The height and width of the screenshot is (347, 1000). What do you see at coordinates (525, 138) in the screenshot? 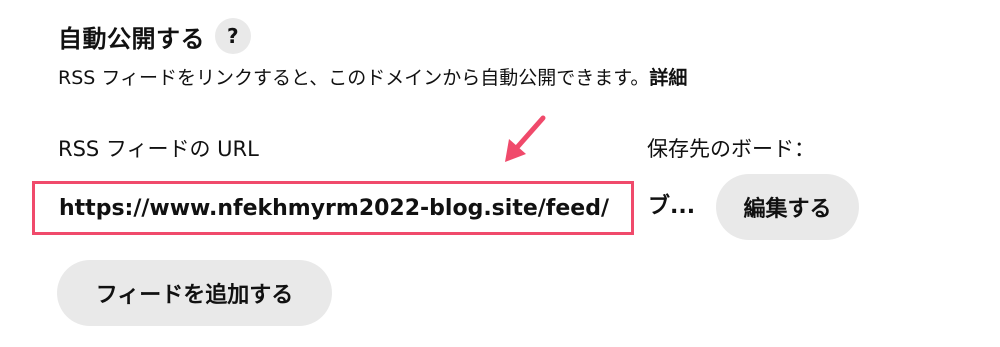
I see `arrow-down-left-icon` at bounding box center [525, 138].